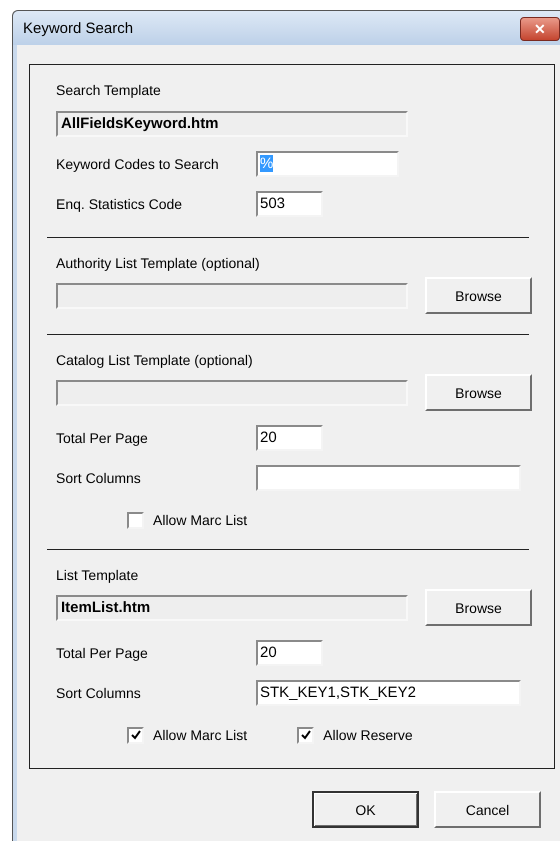  I want to click on dialog-button: Cancel, so click(487, 809).